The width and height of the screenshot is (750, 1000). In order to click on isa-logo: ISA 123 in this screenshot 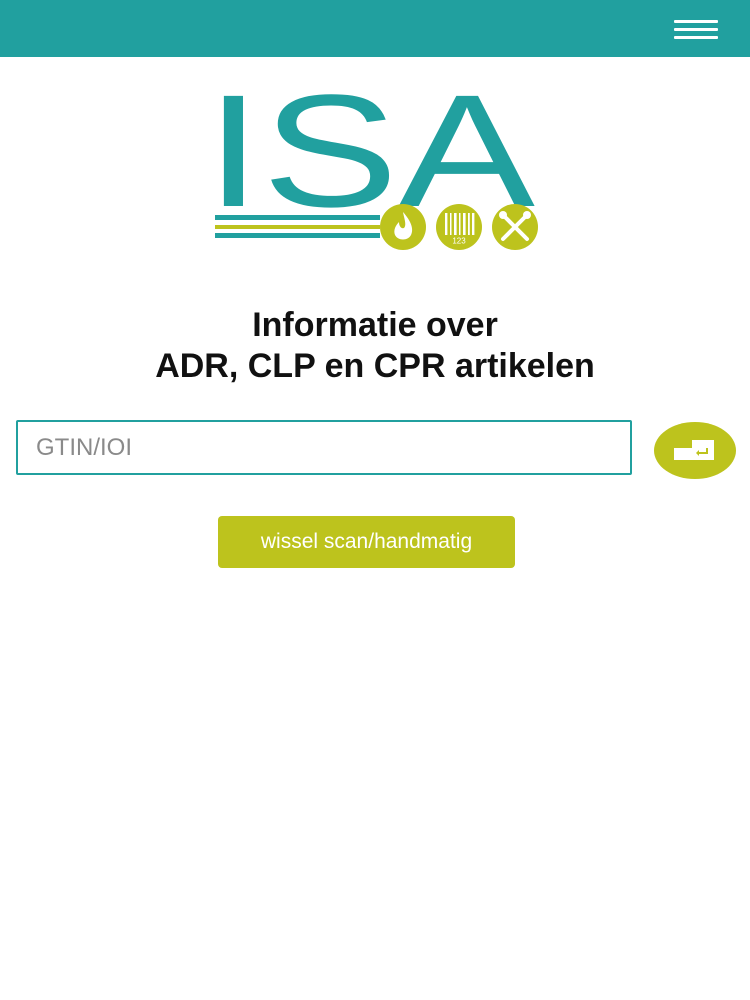, I will do `click(371, 166)`.